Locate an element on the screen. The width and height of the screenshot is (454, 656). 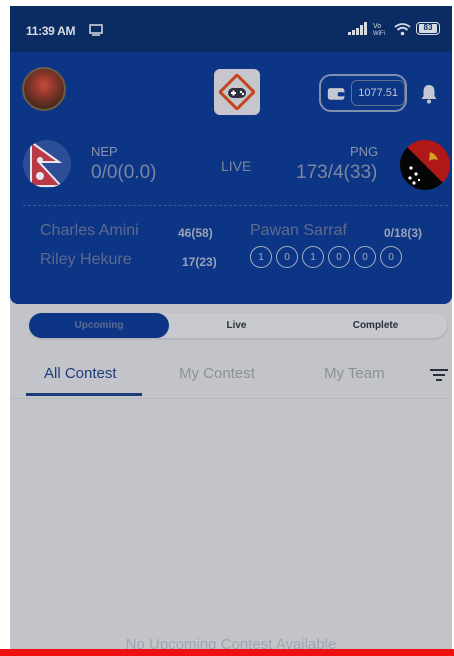
active-tab-indicator is located at coordinates (84, 394).